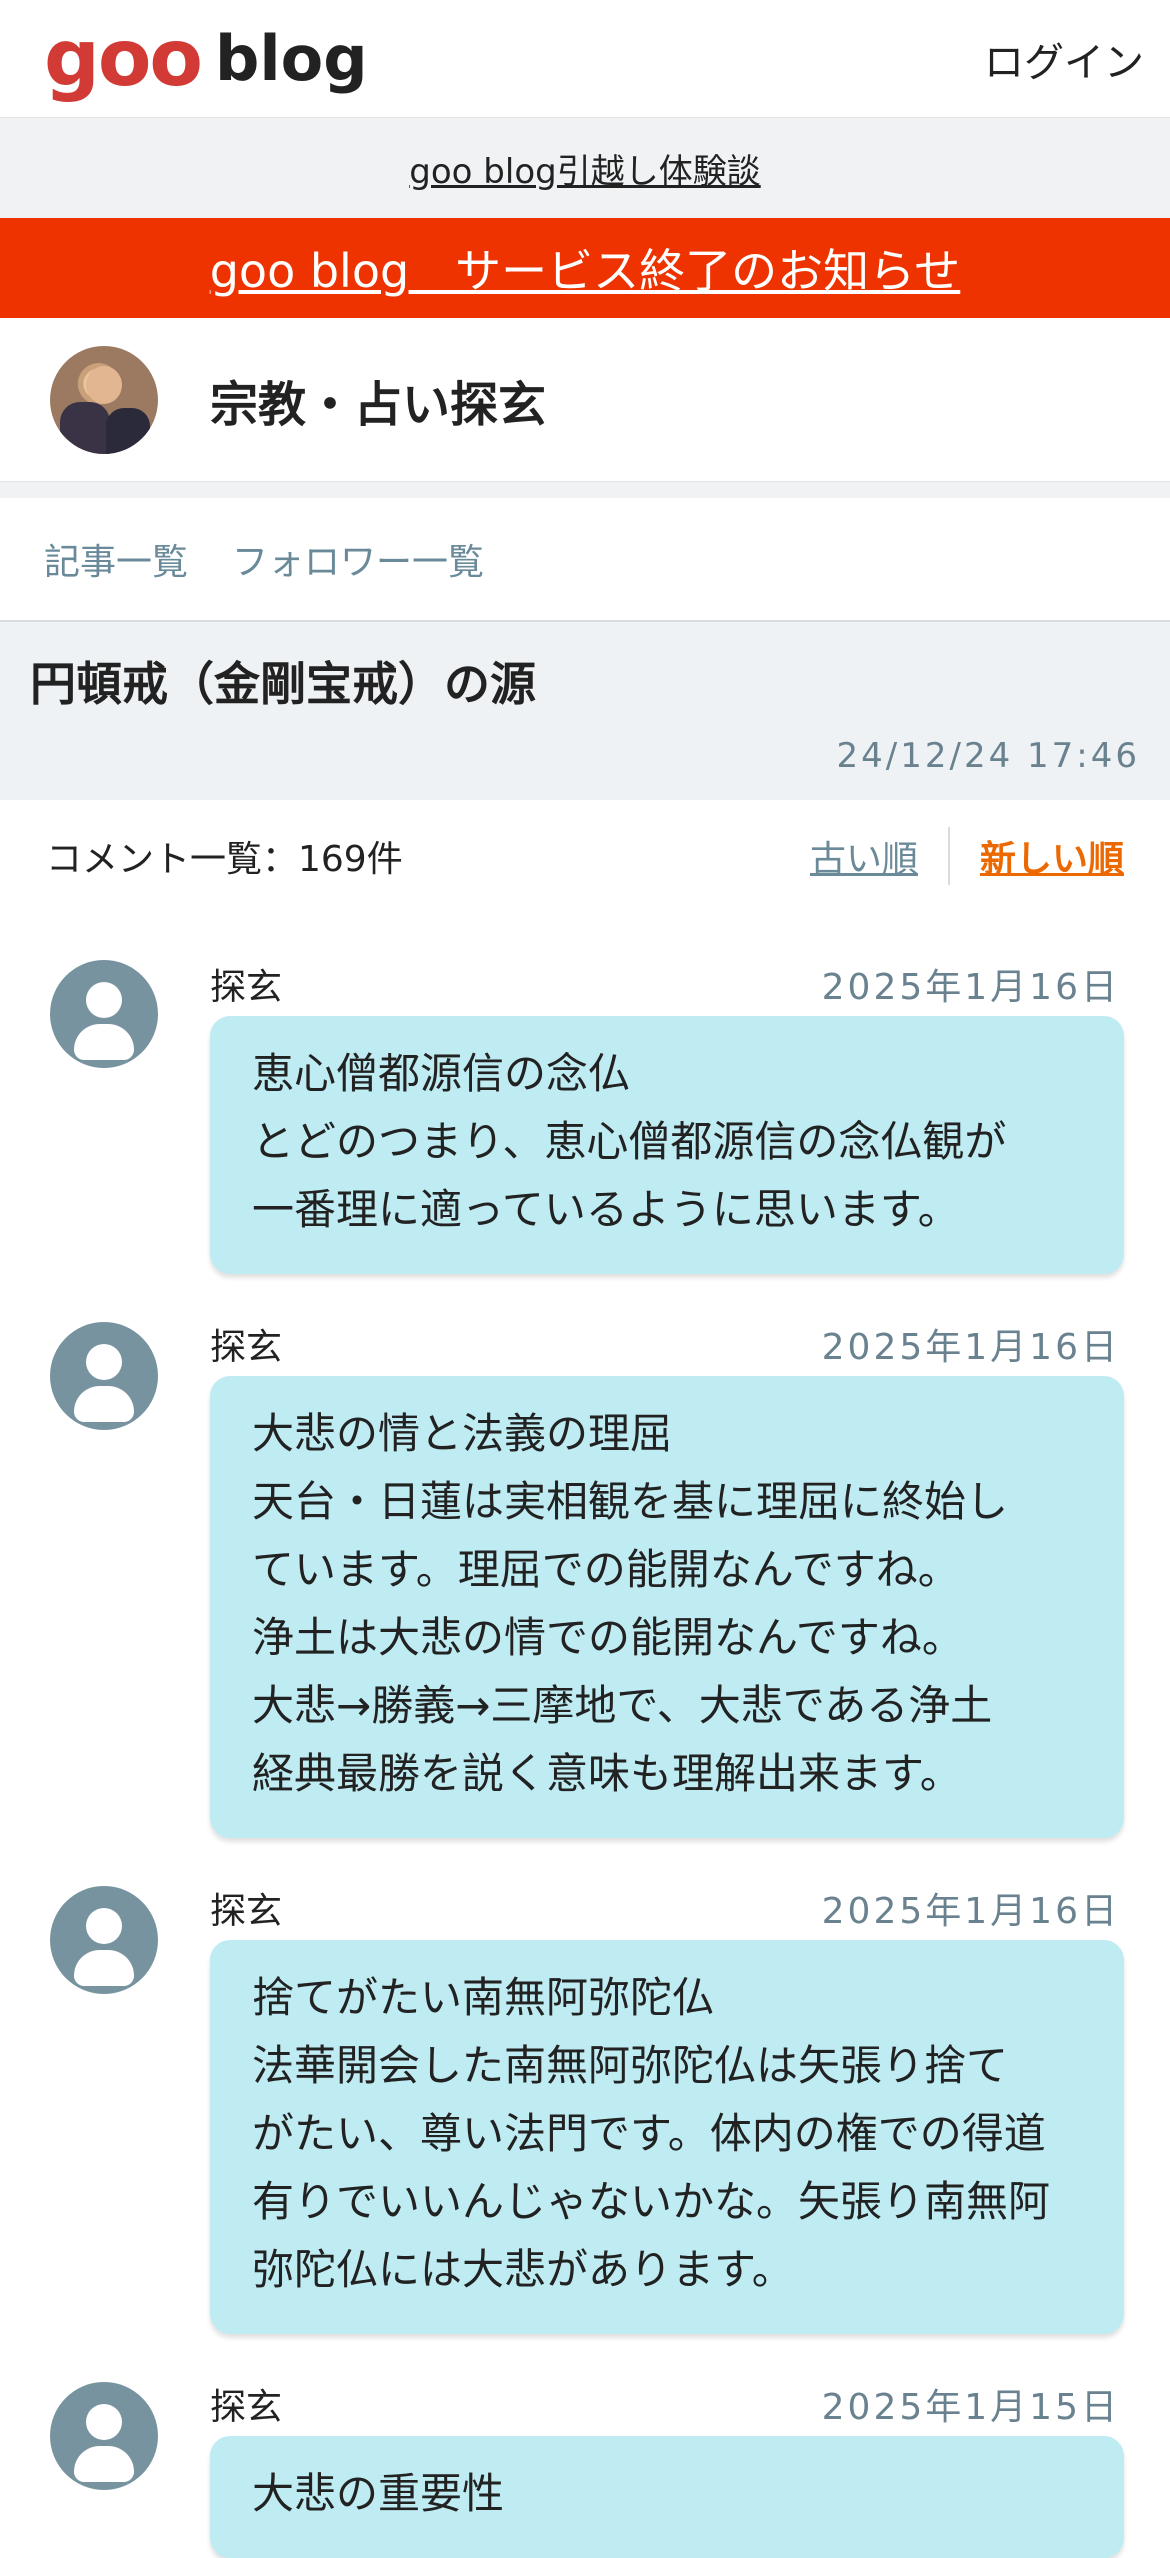  Describe the element at coordinates (585, 560) in the screenshot. I see `blog-tabs: 記事一覧 フォロワー一覧` at that location.